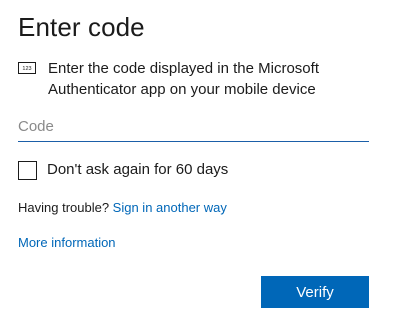  Describe the element at coordinates (315, 292) in the screenshot. I see `verify-button: Verify` at that location.